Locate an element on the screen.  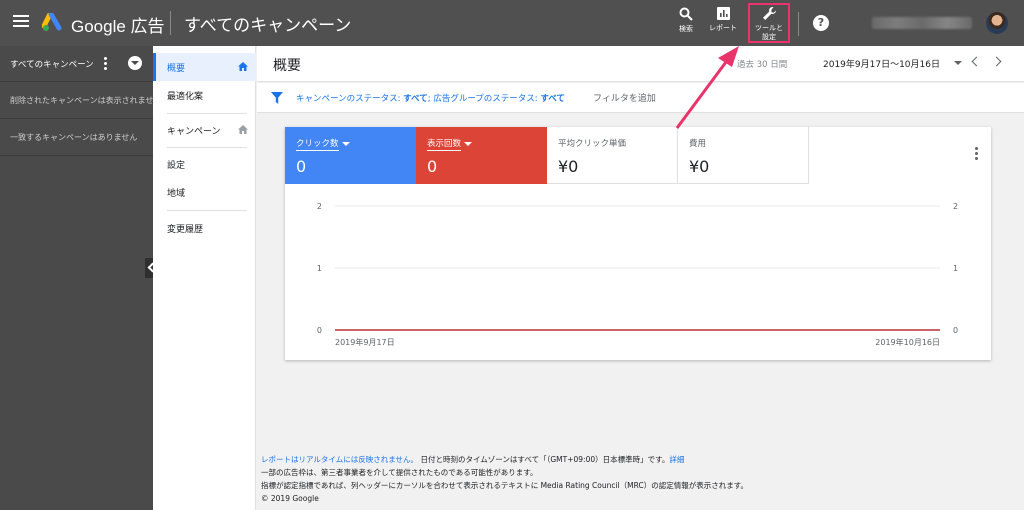
nav-item-recommendations: 最適化案 is located at coordinates (204, 95).